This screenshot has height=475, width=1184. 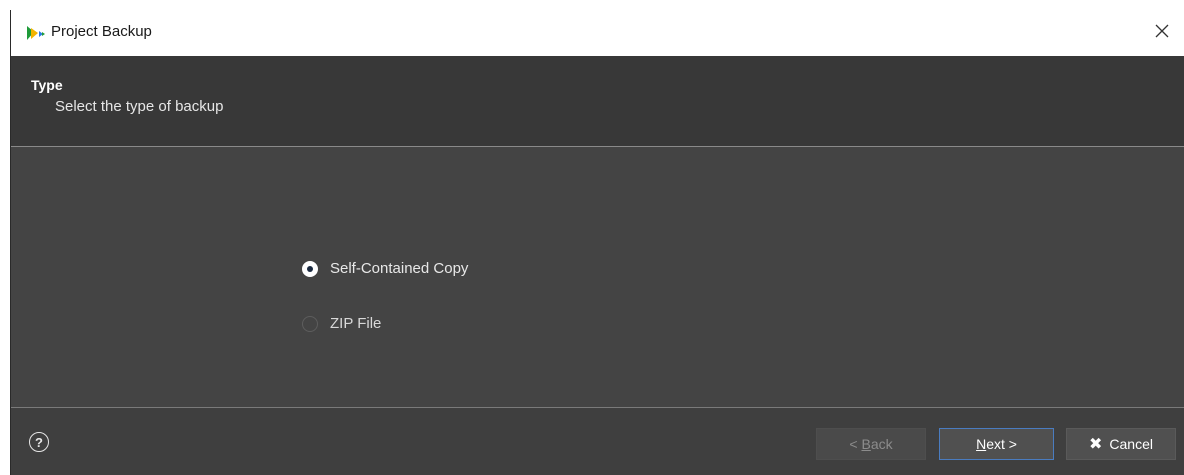 I want to click on help-icon: ?, so click(x=39, y=442).